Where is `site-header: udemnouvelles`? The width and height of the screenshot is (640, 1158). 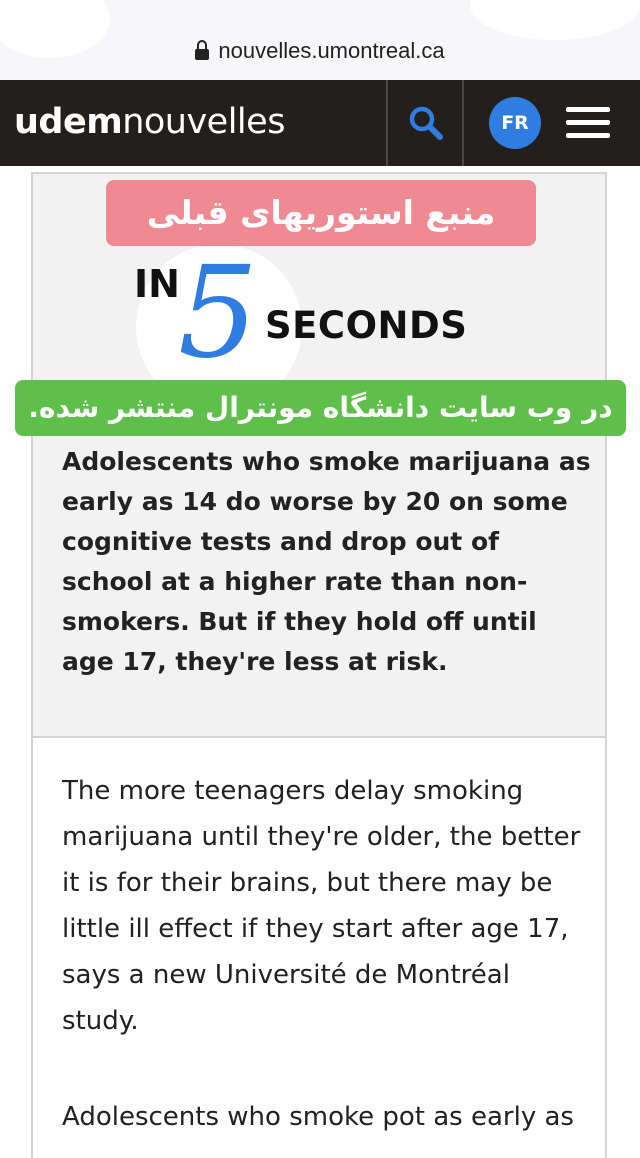 site-header: udemnouvelles is located at coordinates (320, 123).